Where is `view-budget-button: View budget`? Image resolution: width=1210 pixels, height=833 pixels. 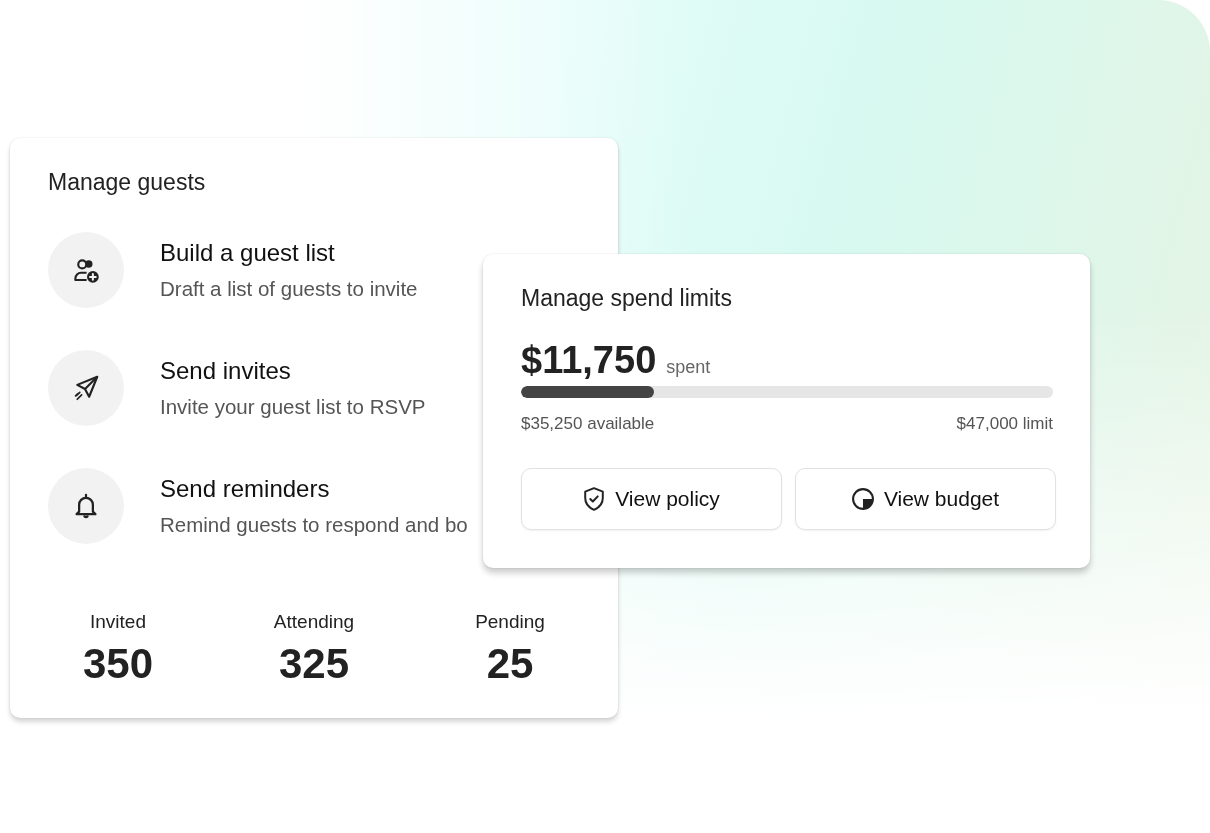 view-budget-button: View budget is located at coordinates (925, 499).